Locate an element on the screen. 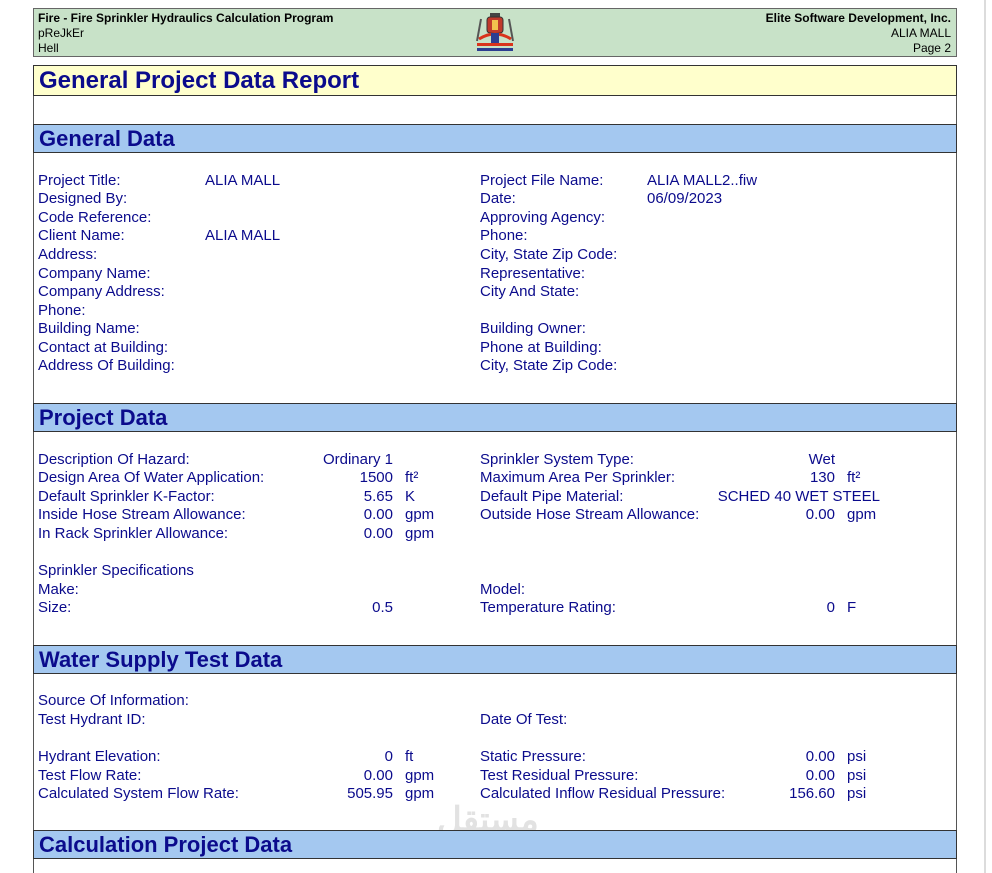  max-area-unit: ft² is located at coordinates (854, 477).